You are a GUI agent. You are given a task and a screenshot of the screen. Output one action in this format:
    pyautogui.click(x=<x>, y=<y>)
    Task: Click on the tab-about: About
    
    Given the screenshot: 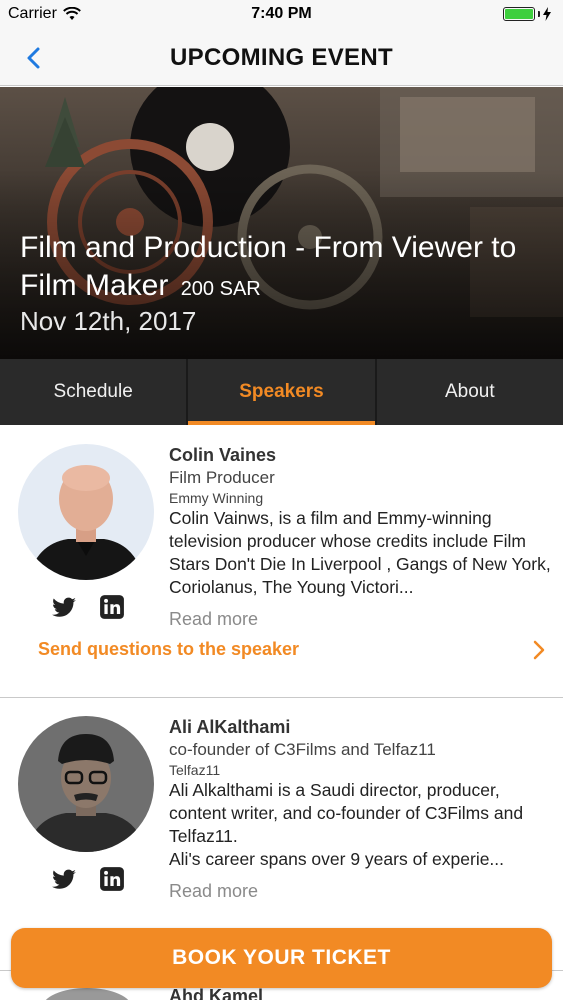 What is the action you would take?
    pyautogui.click(x=470, y=392)
    